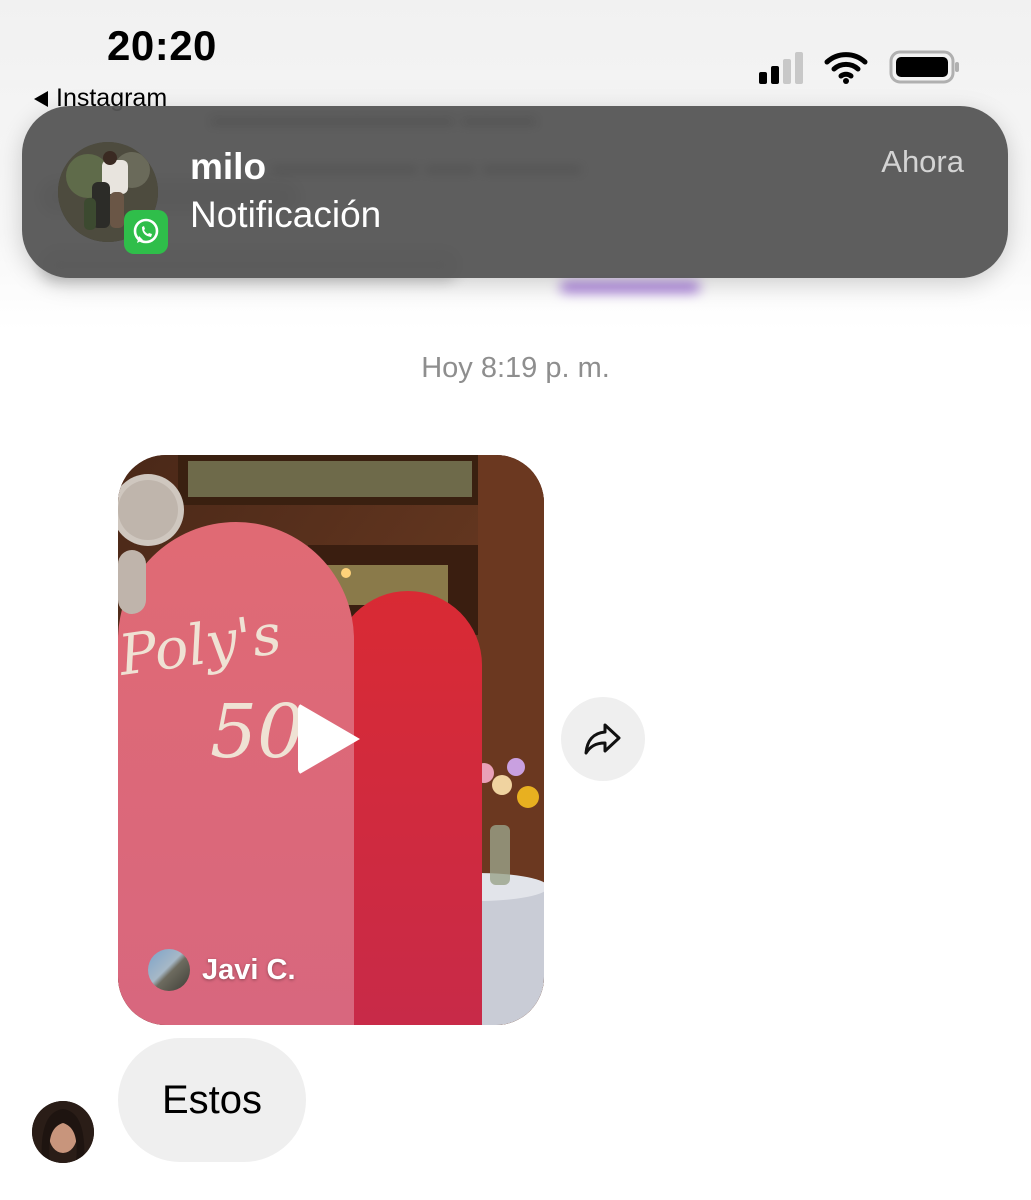 This screenshot has width=1031, height=1200. Describe the element at coordinates (515, 192) in the screenshot. I see `notification-banner: ────────── ─── ────── ── ──── milo Notif` at that location.